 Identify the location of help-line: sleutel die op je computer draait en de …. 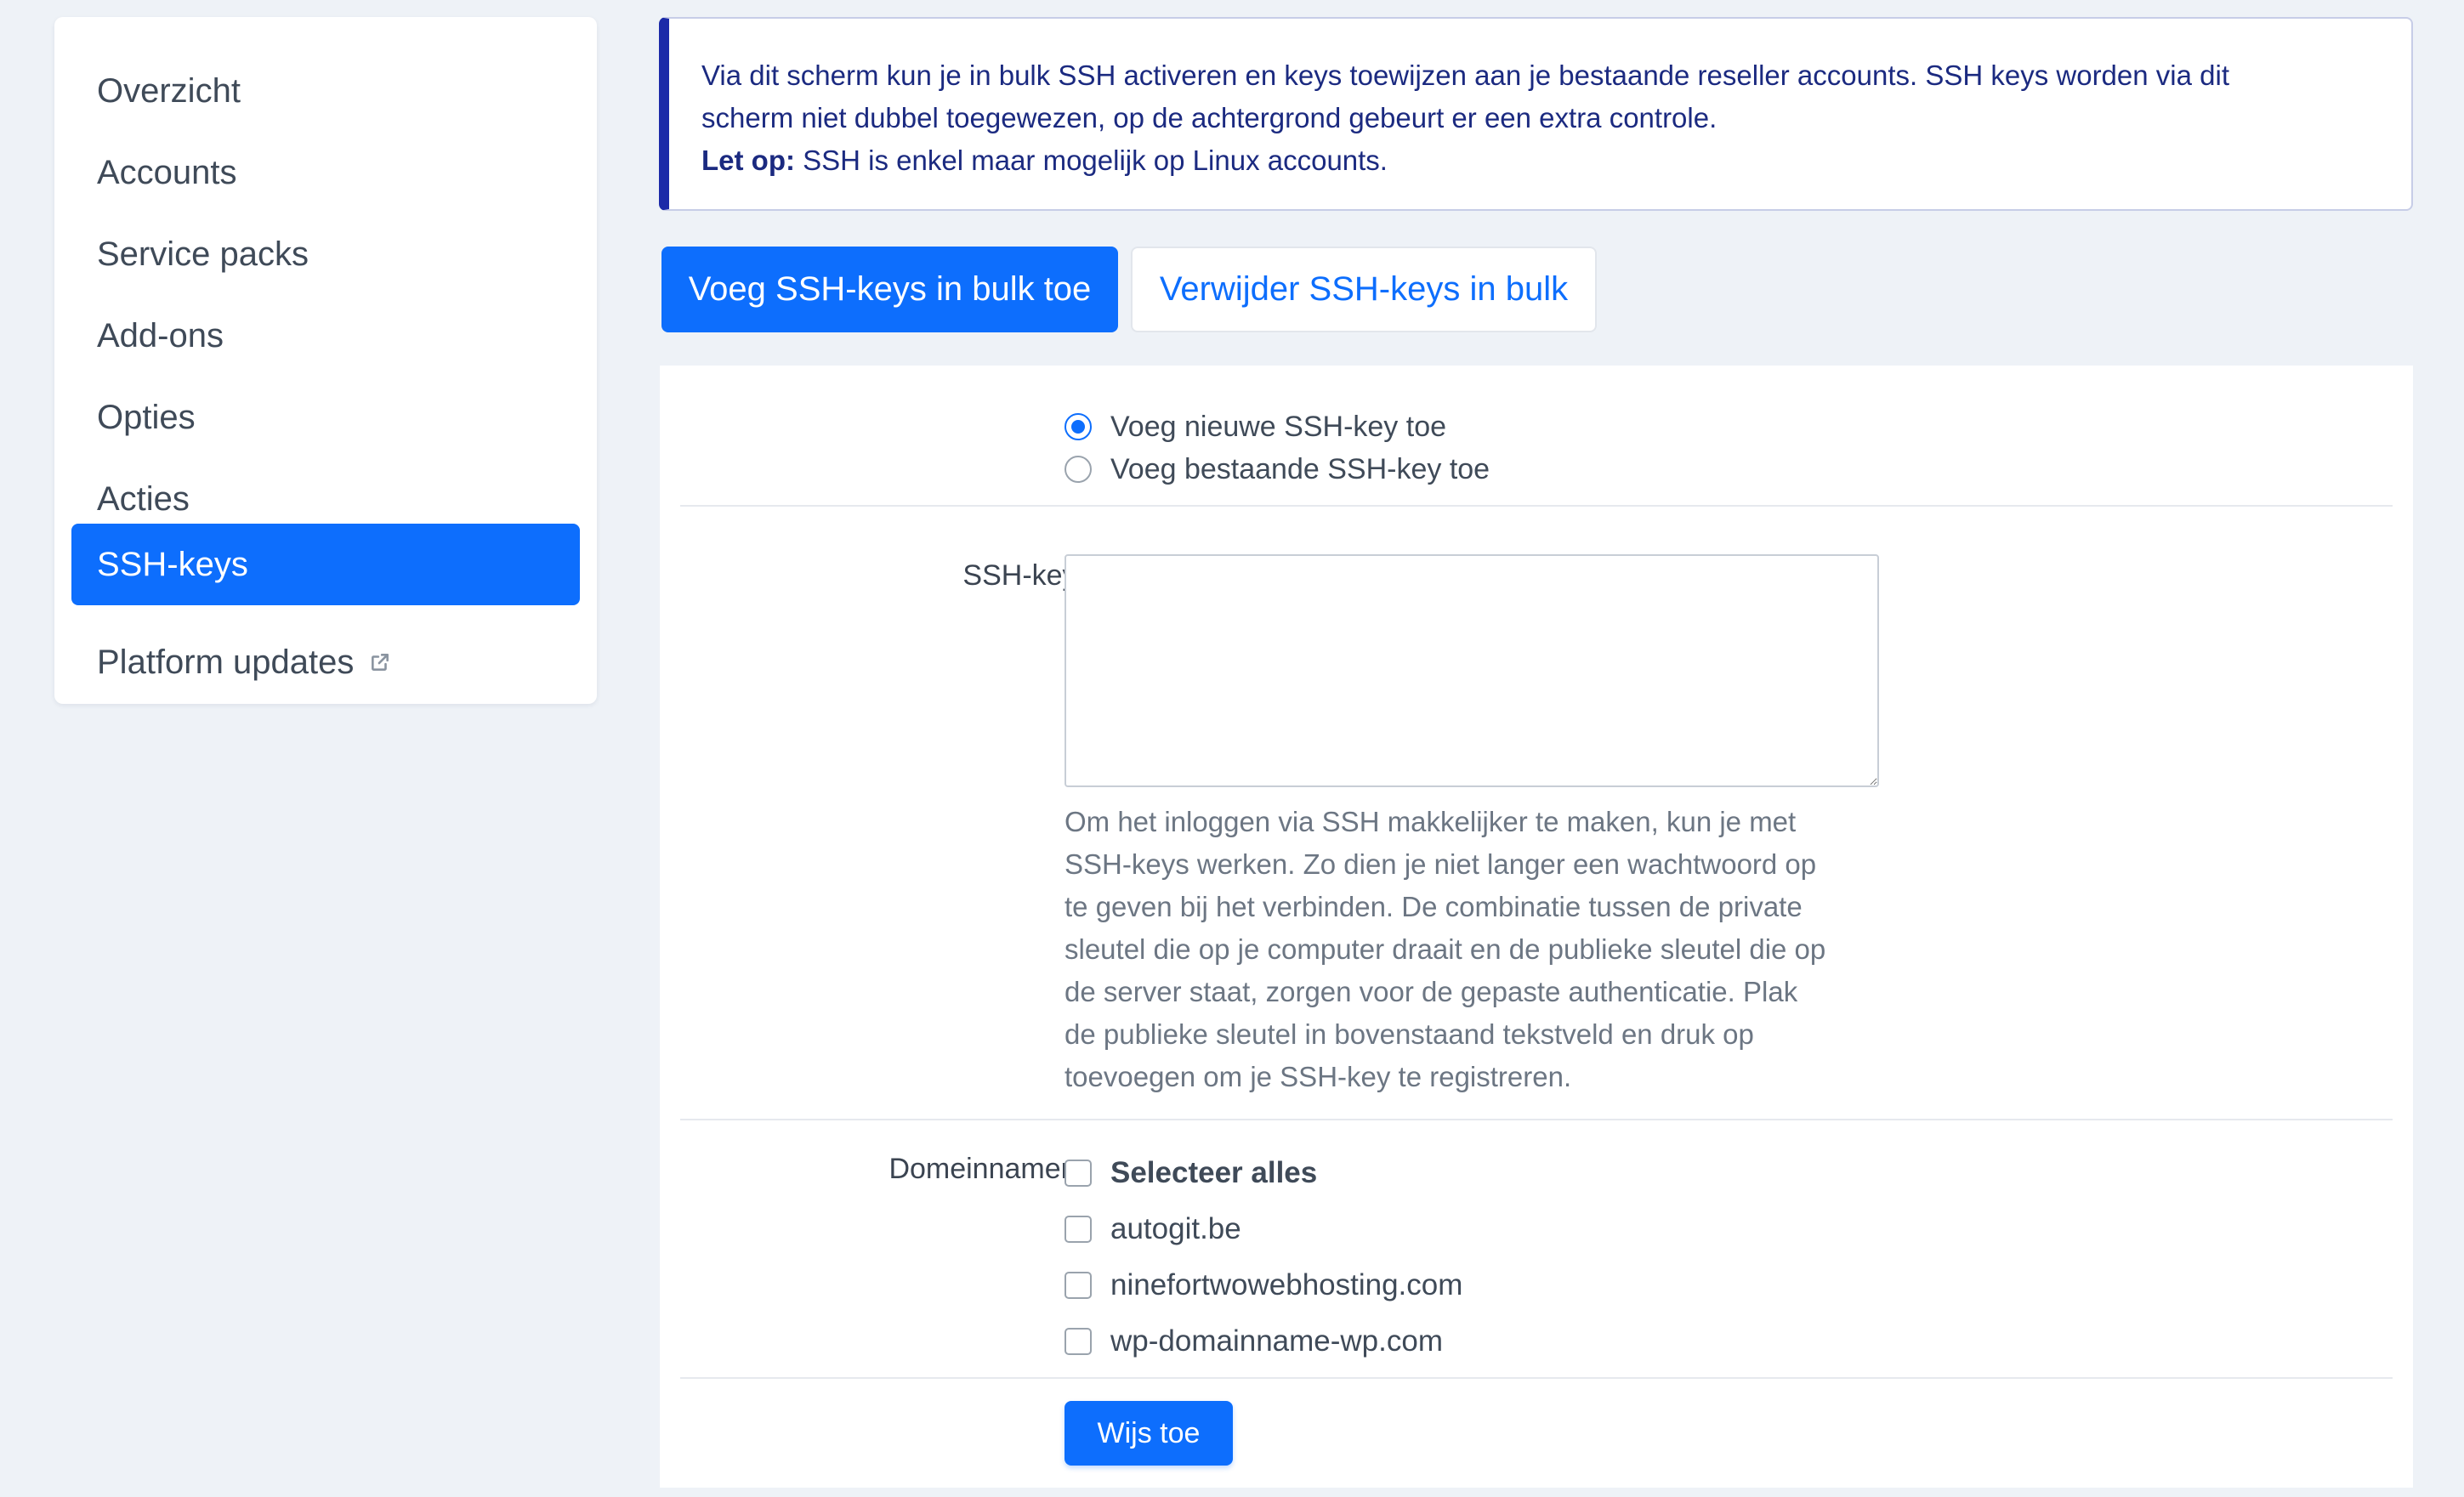
(1445, 949).